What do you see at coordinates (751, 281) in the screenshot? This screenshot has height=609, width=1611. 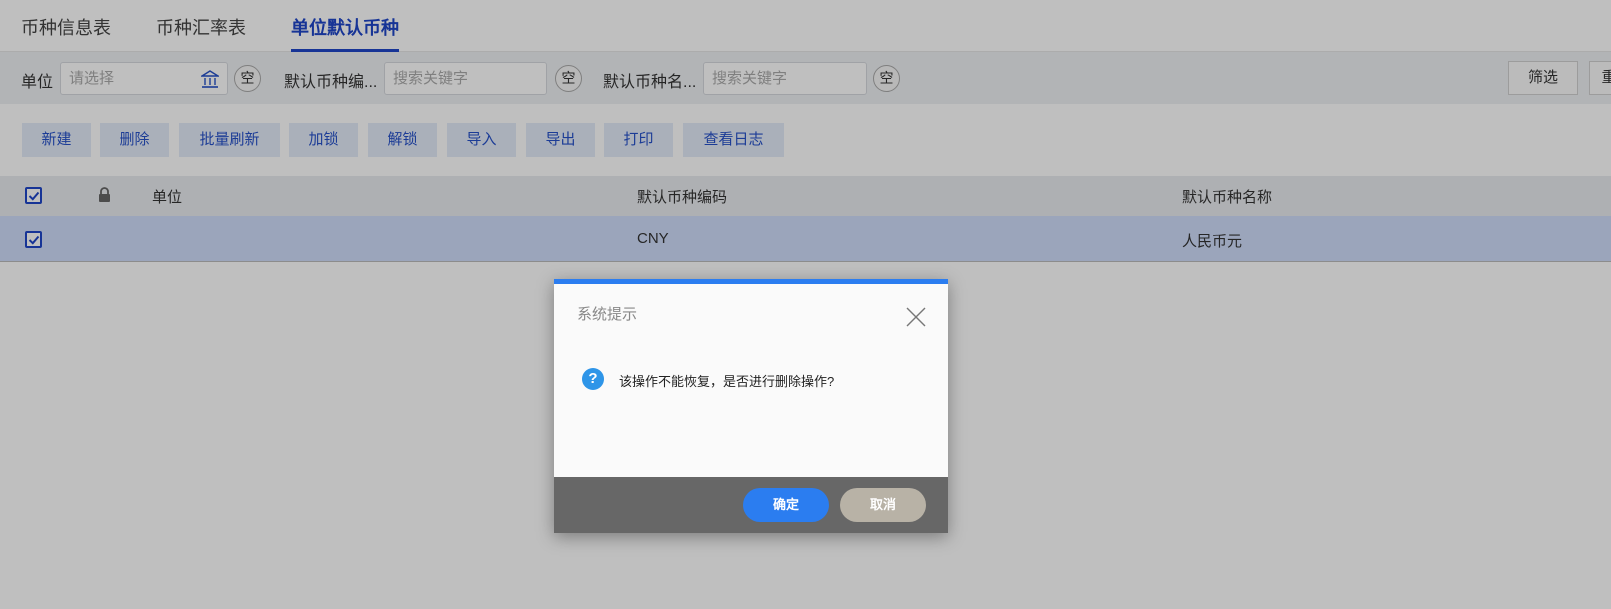 I see `dialog-top-bar` at bounding box center [751, 281].